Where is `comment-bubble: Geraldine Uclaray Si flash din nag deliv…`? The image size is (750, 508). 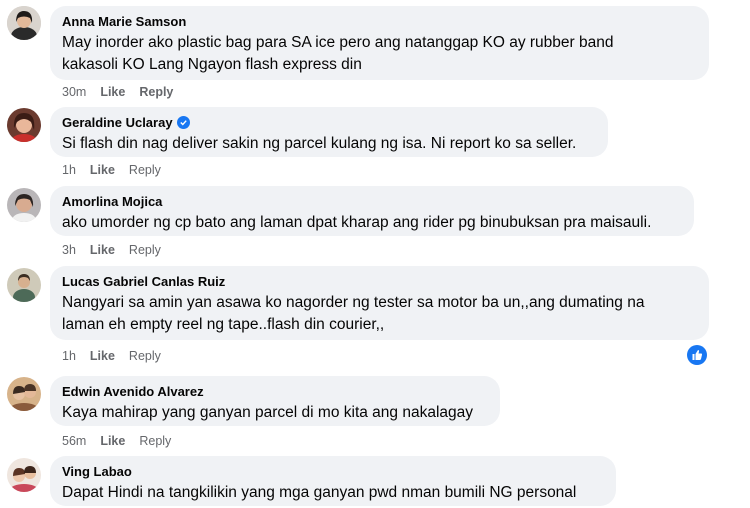
comment-bubble: Geraldine Uclaray Si flash din nag deliv… is located at coordinates (329, 132).